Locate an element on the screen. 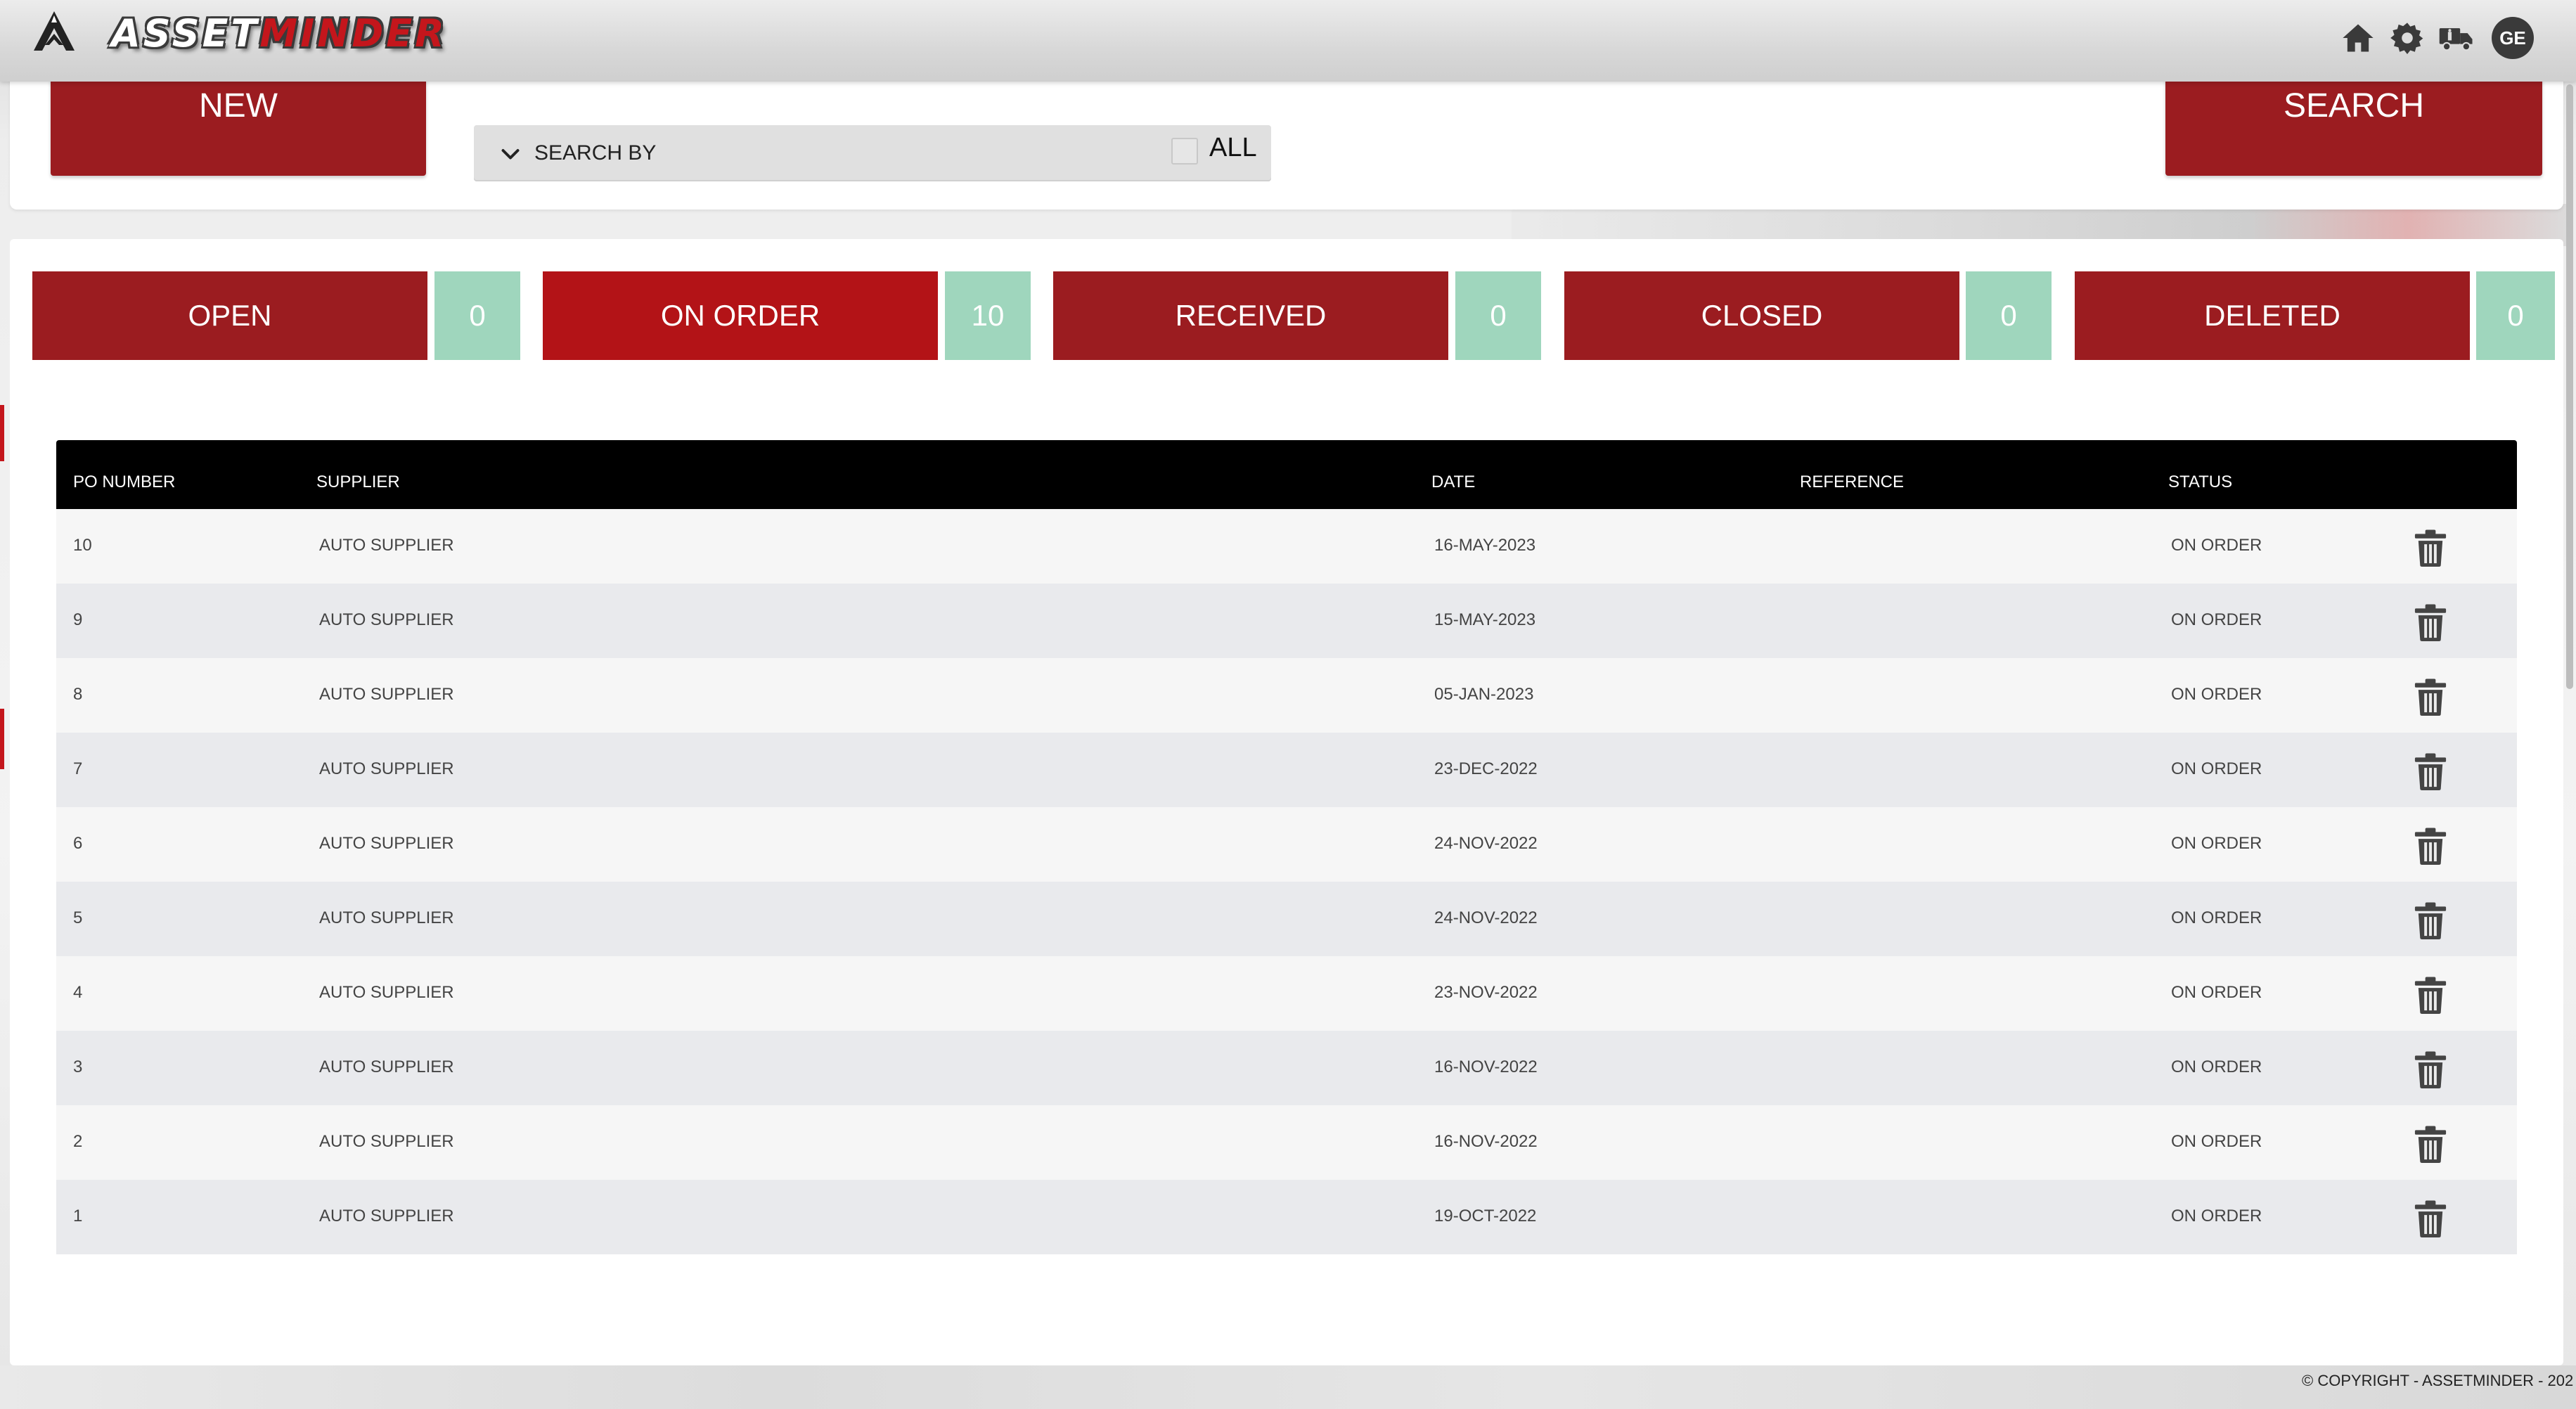 The width and height of the screenshot is (2576, 1409). po-number-cell: 7 is located at coordinates (78, 768).